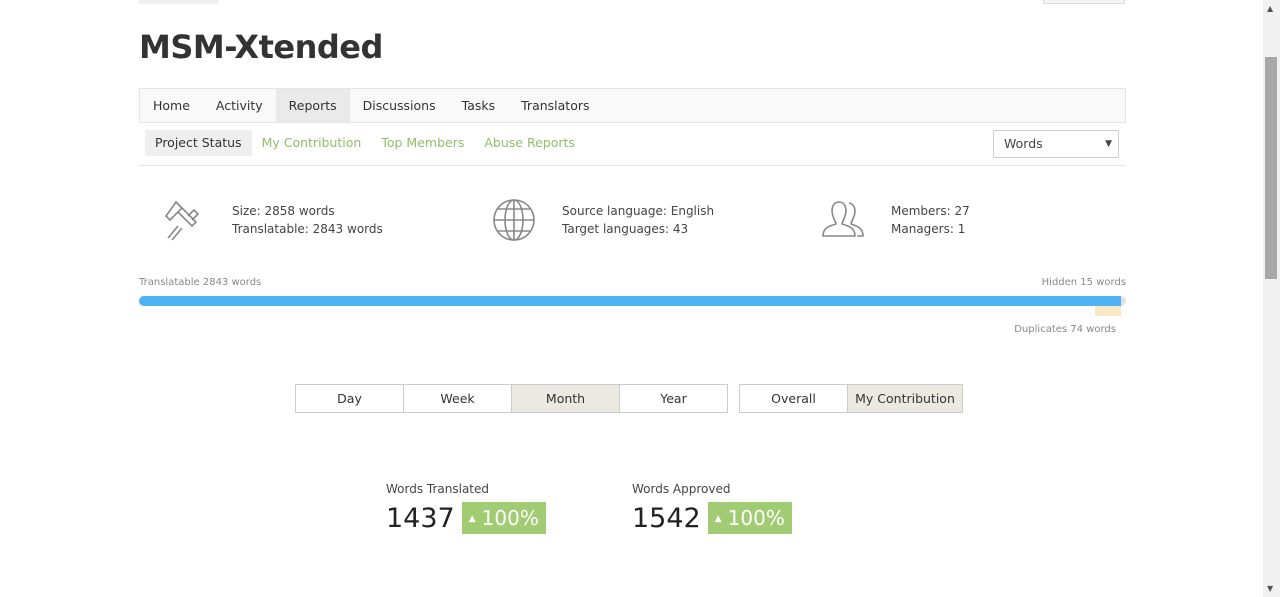  I want to click on unit-select: Words ▼, so click(1056, 144).